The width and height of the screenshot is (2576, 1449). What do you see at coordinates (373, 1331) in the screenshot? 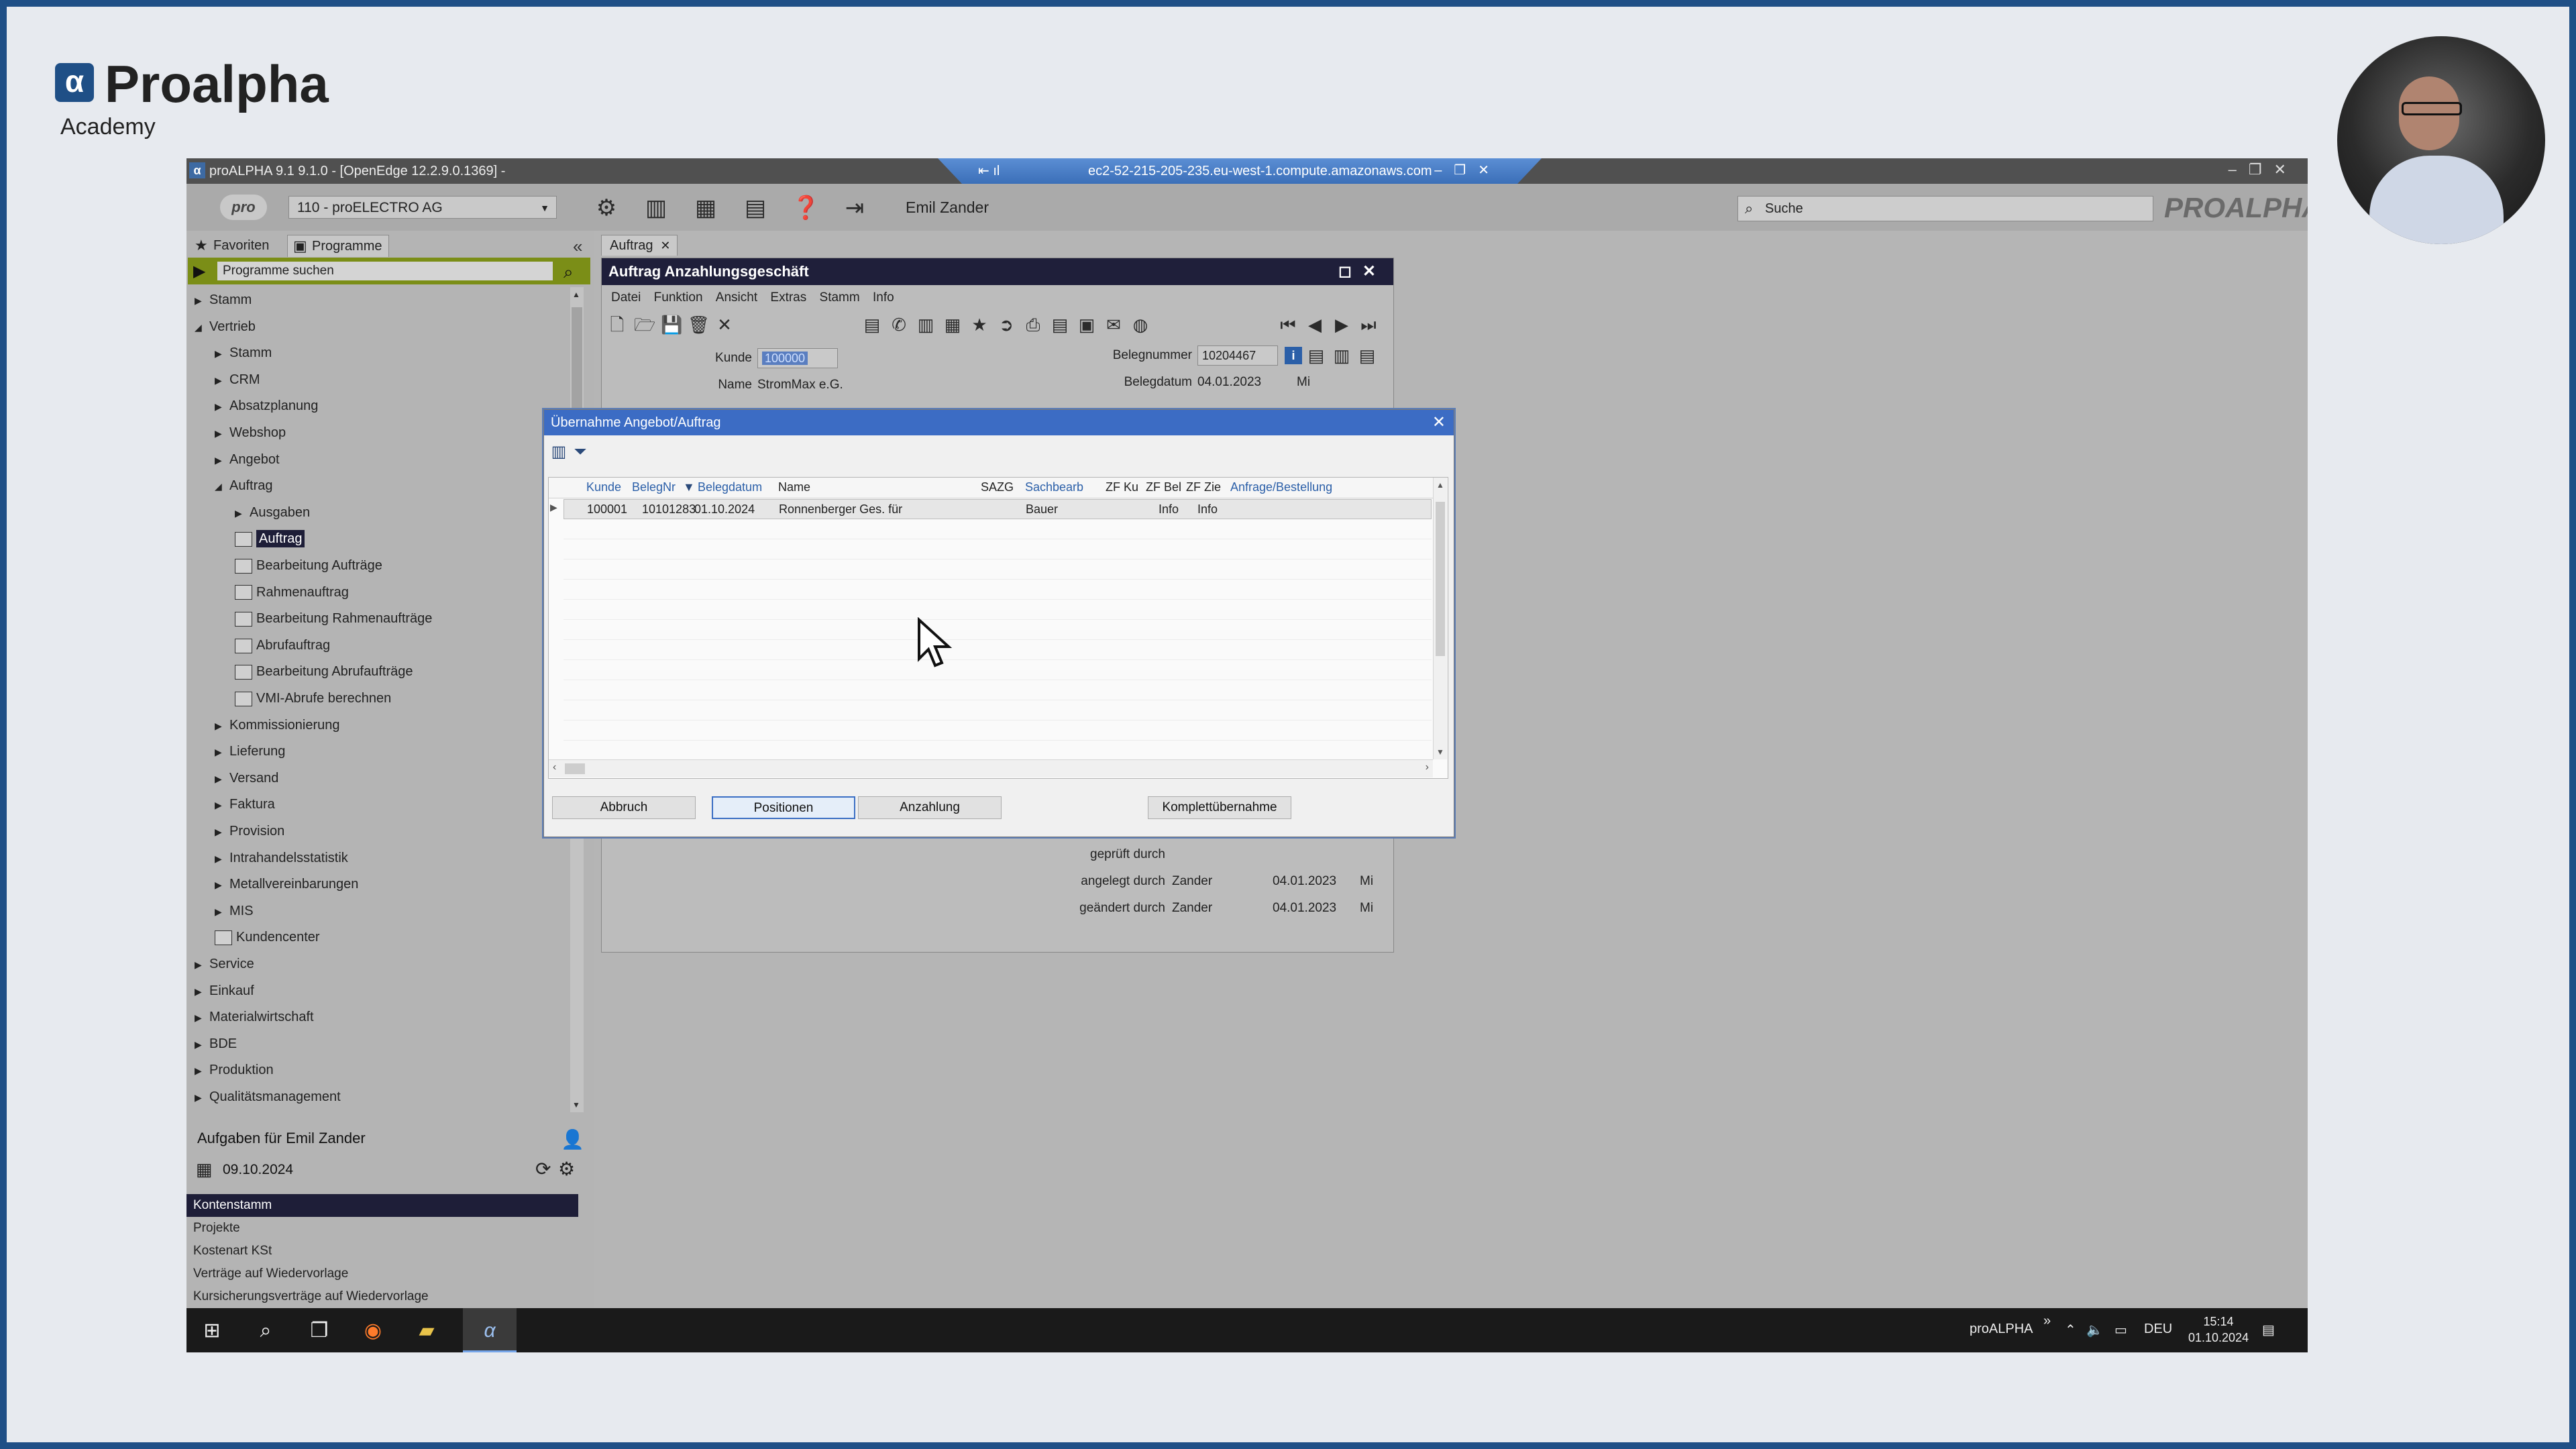
I see `firefox-icon: ◉` at bounding box center [373, 1331].